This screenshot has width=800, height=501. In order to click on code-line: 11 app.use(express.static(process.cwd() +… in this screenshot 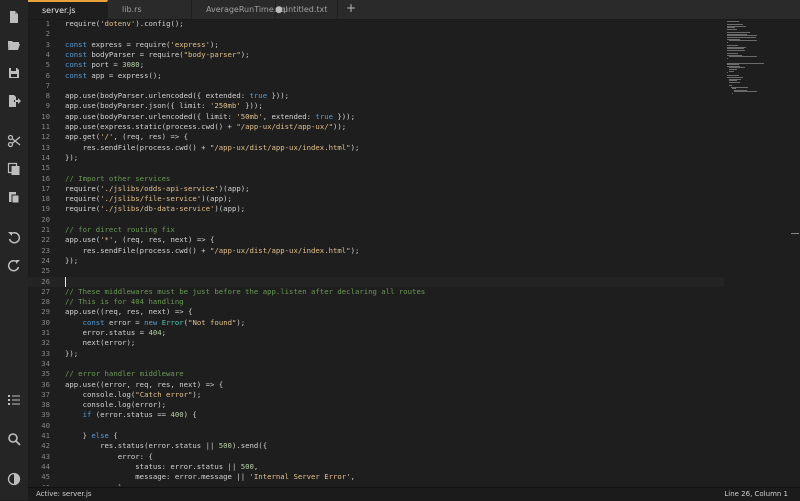, I will do `click(376, 127)`.